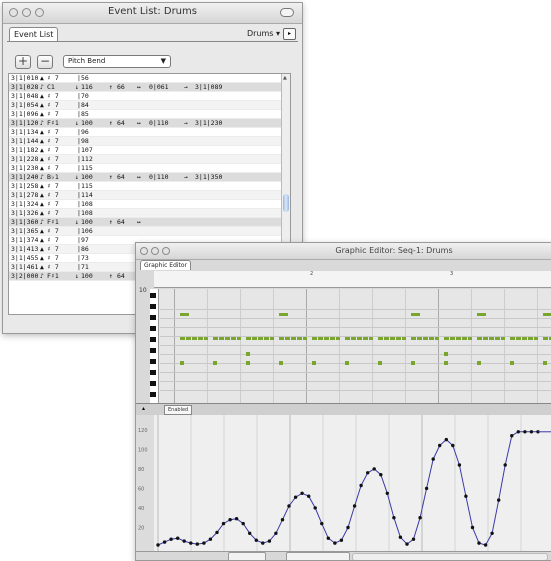 The height and width of the screenshot is (561, 551). Describe the element at coordinates (178, 410) in the screenshot. I see `enabled-checkbox: Enabled` at that location.